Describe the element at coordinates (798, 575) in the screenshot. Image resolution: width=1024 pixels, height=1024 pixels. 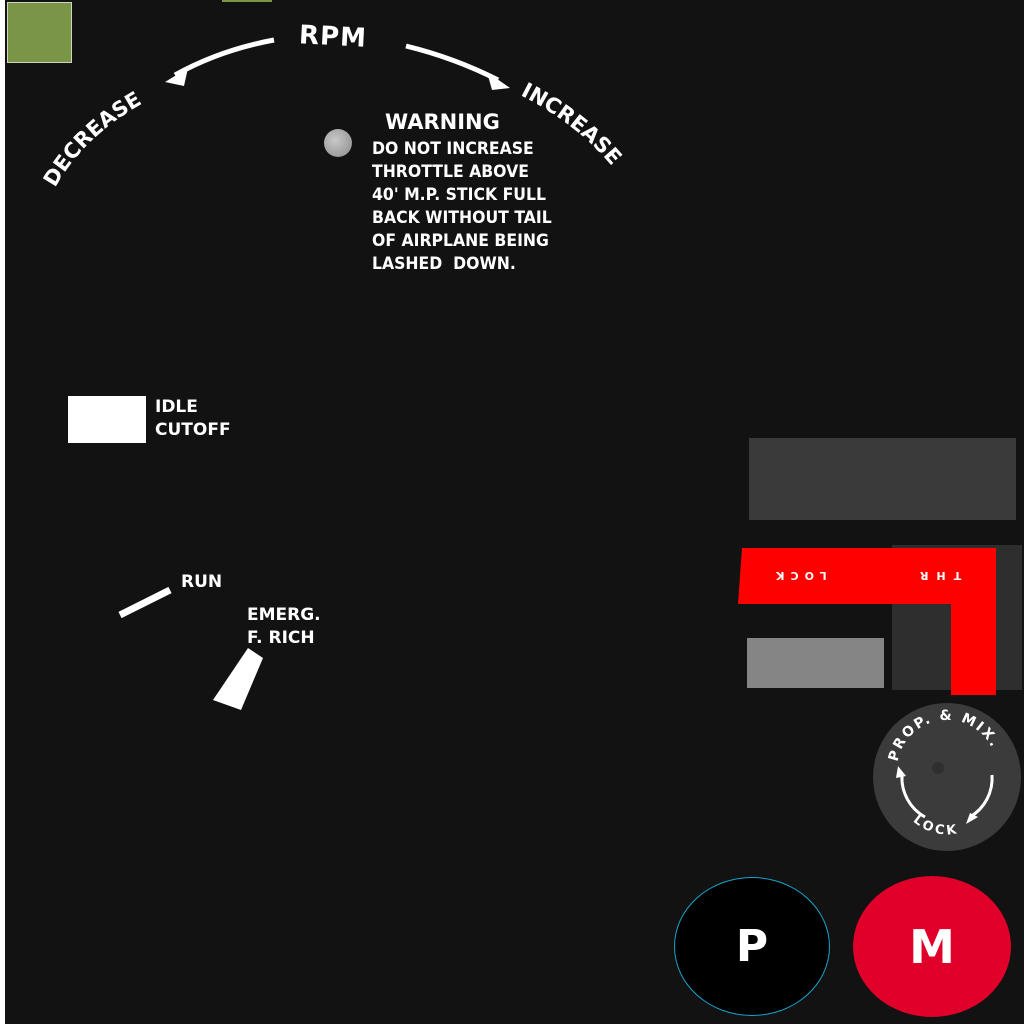
I see `throttle-lock-lock-text: LOCK` at that location.